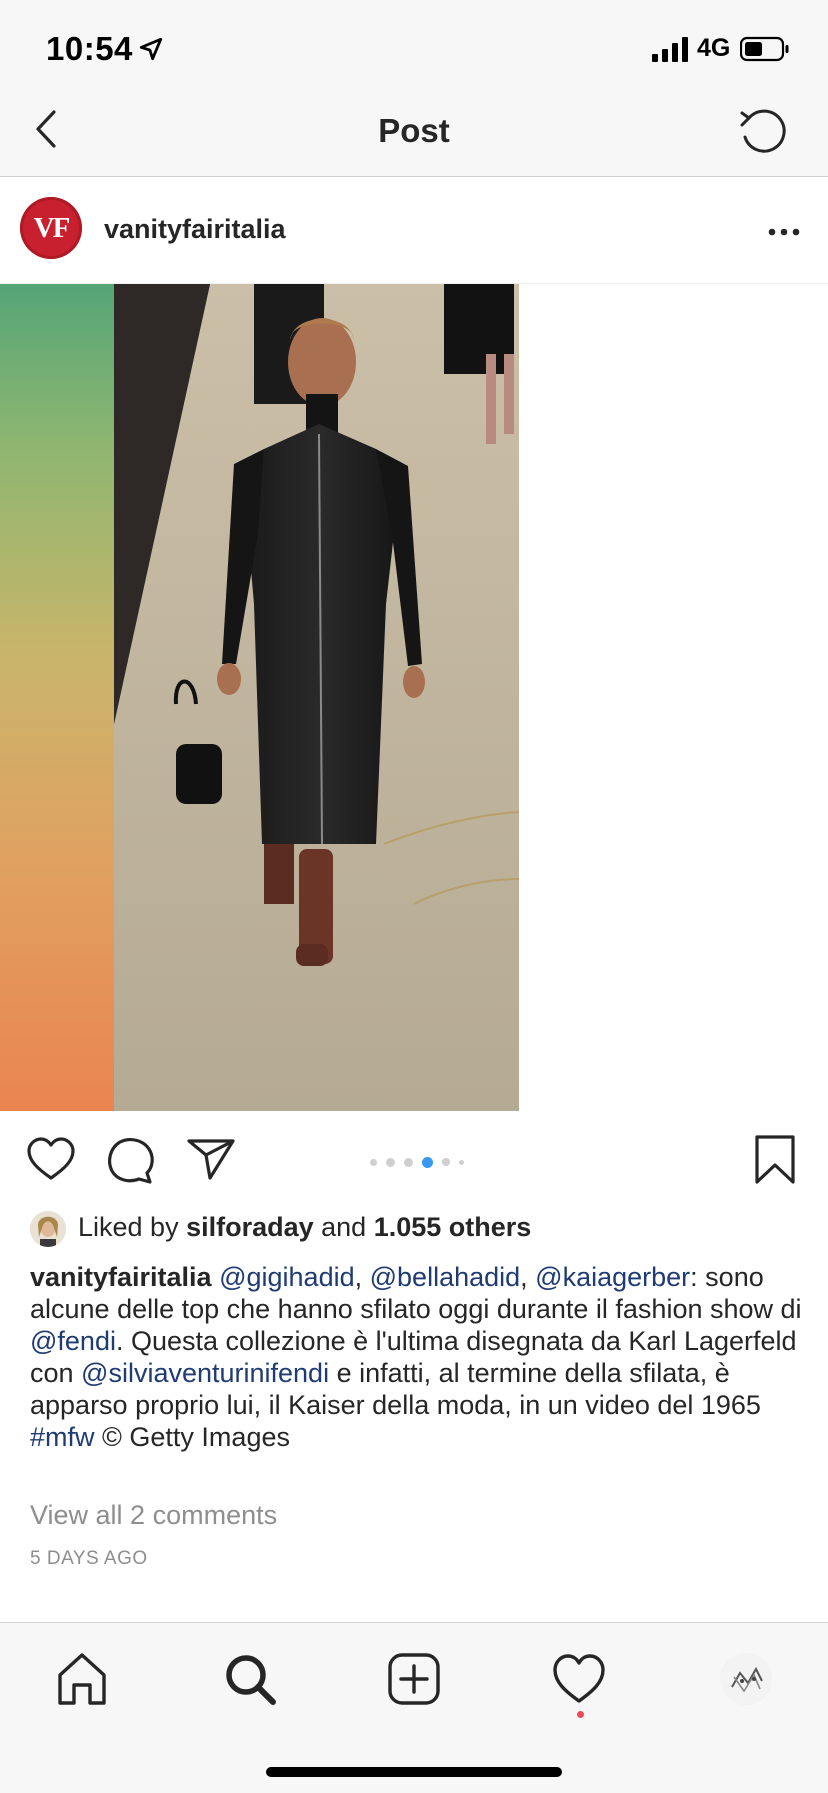 The height and width of the screenshot is (1793, 828). Describe the element at coordinates (250, 1679) in the screenshot. I see `search-icon` at that location.